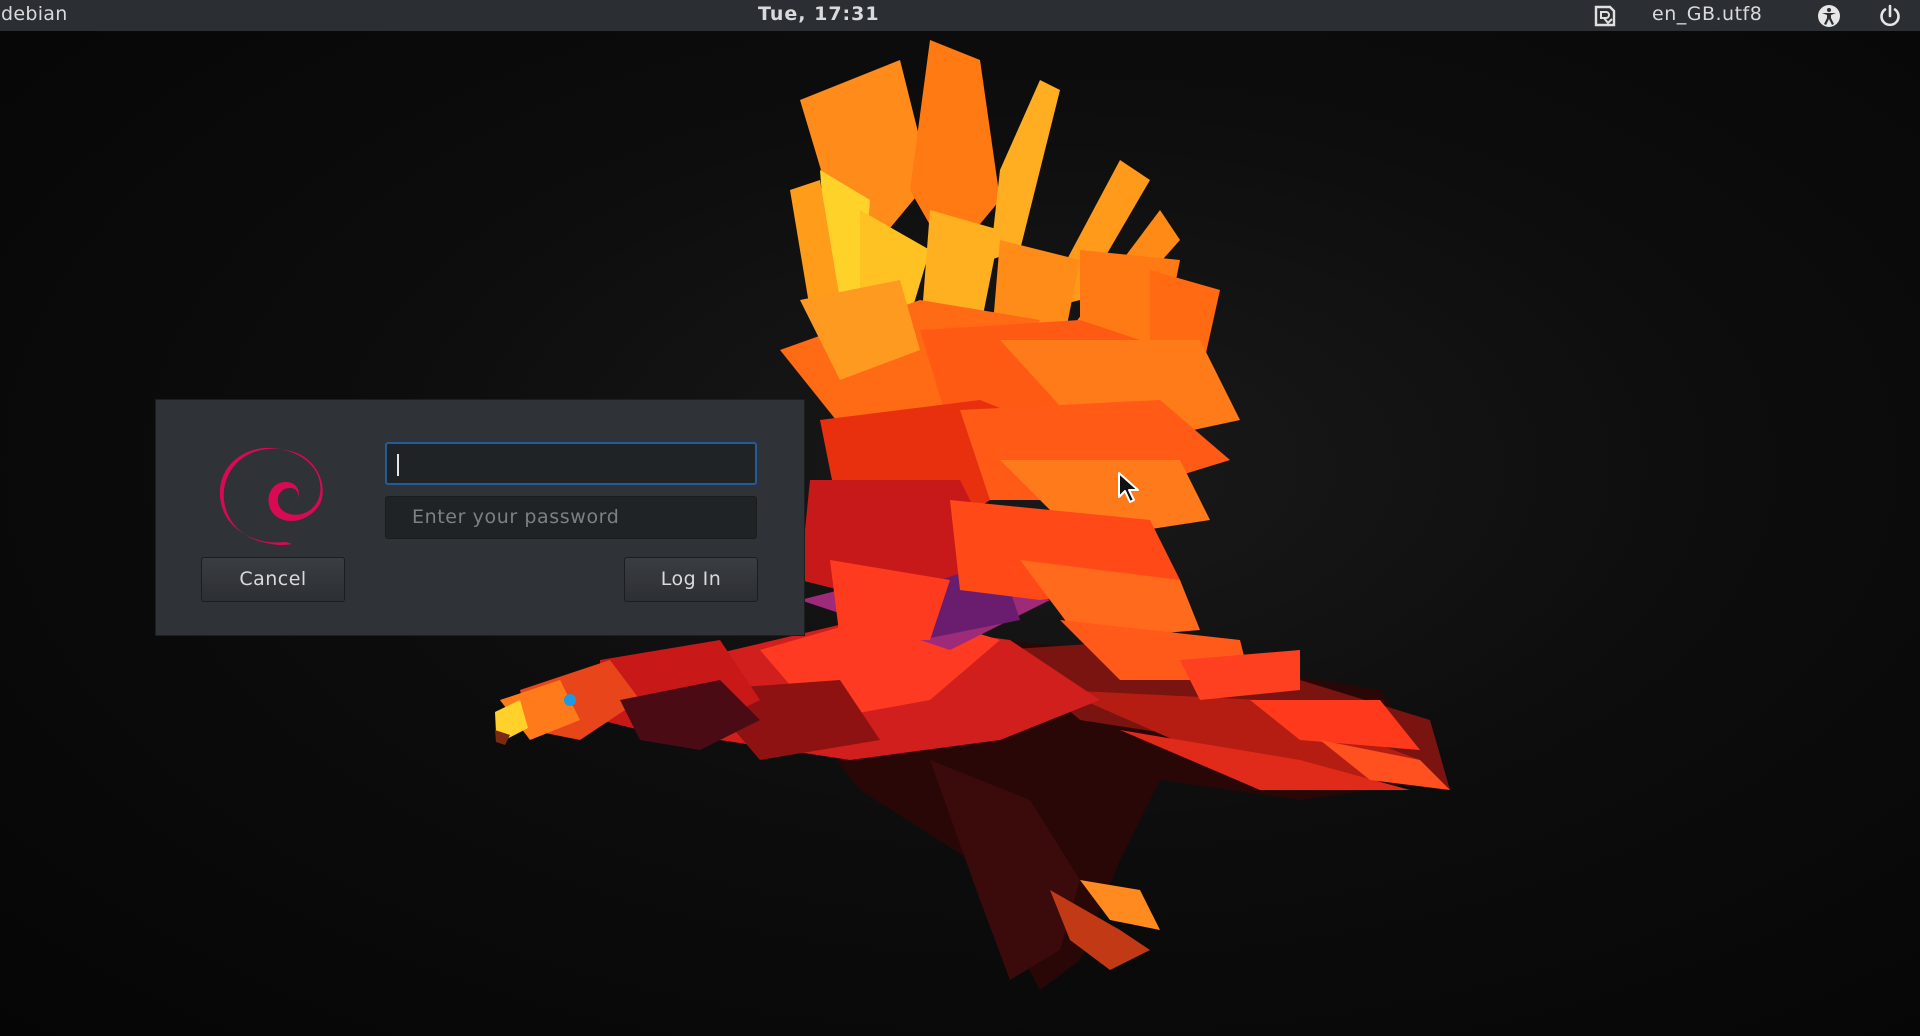  What do you see at coordinates (271, 496) in the screenshot?
I see `debian-swirl-icon` at bounding box center [271, 496].